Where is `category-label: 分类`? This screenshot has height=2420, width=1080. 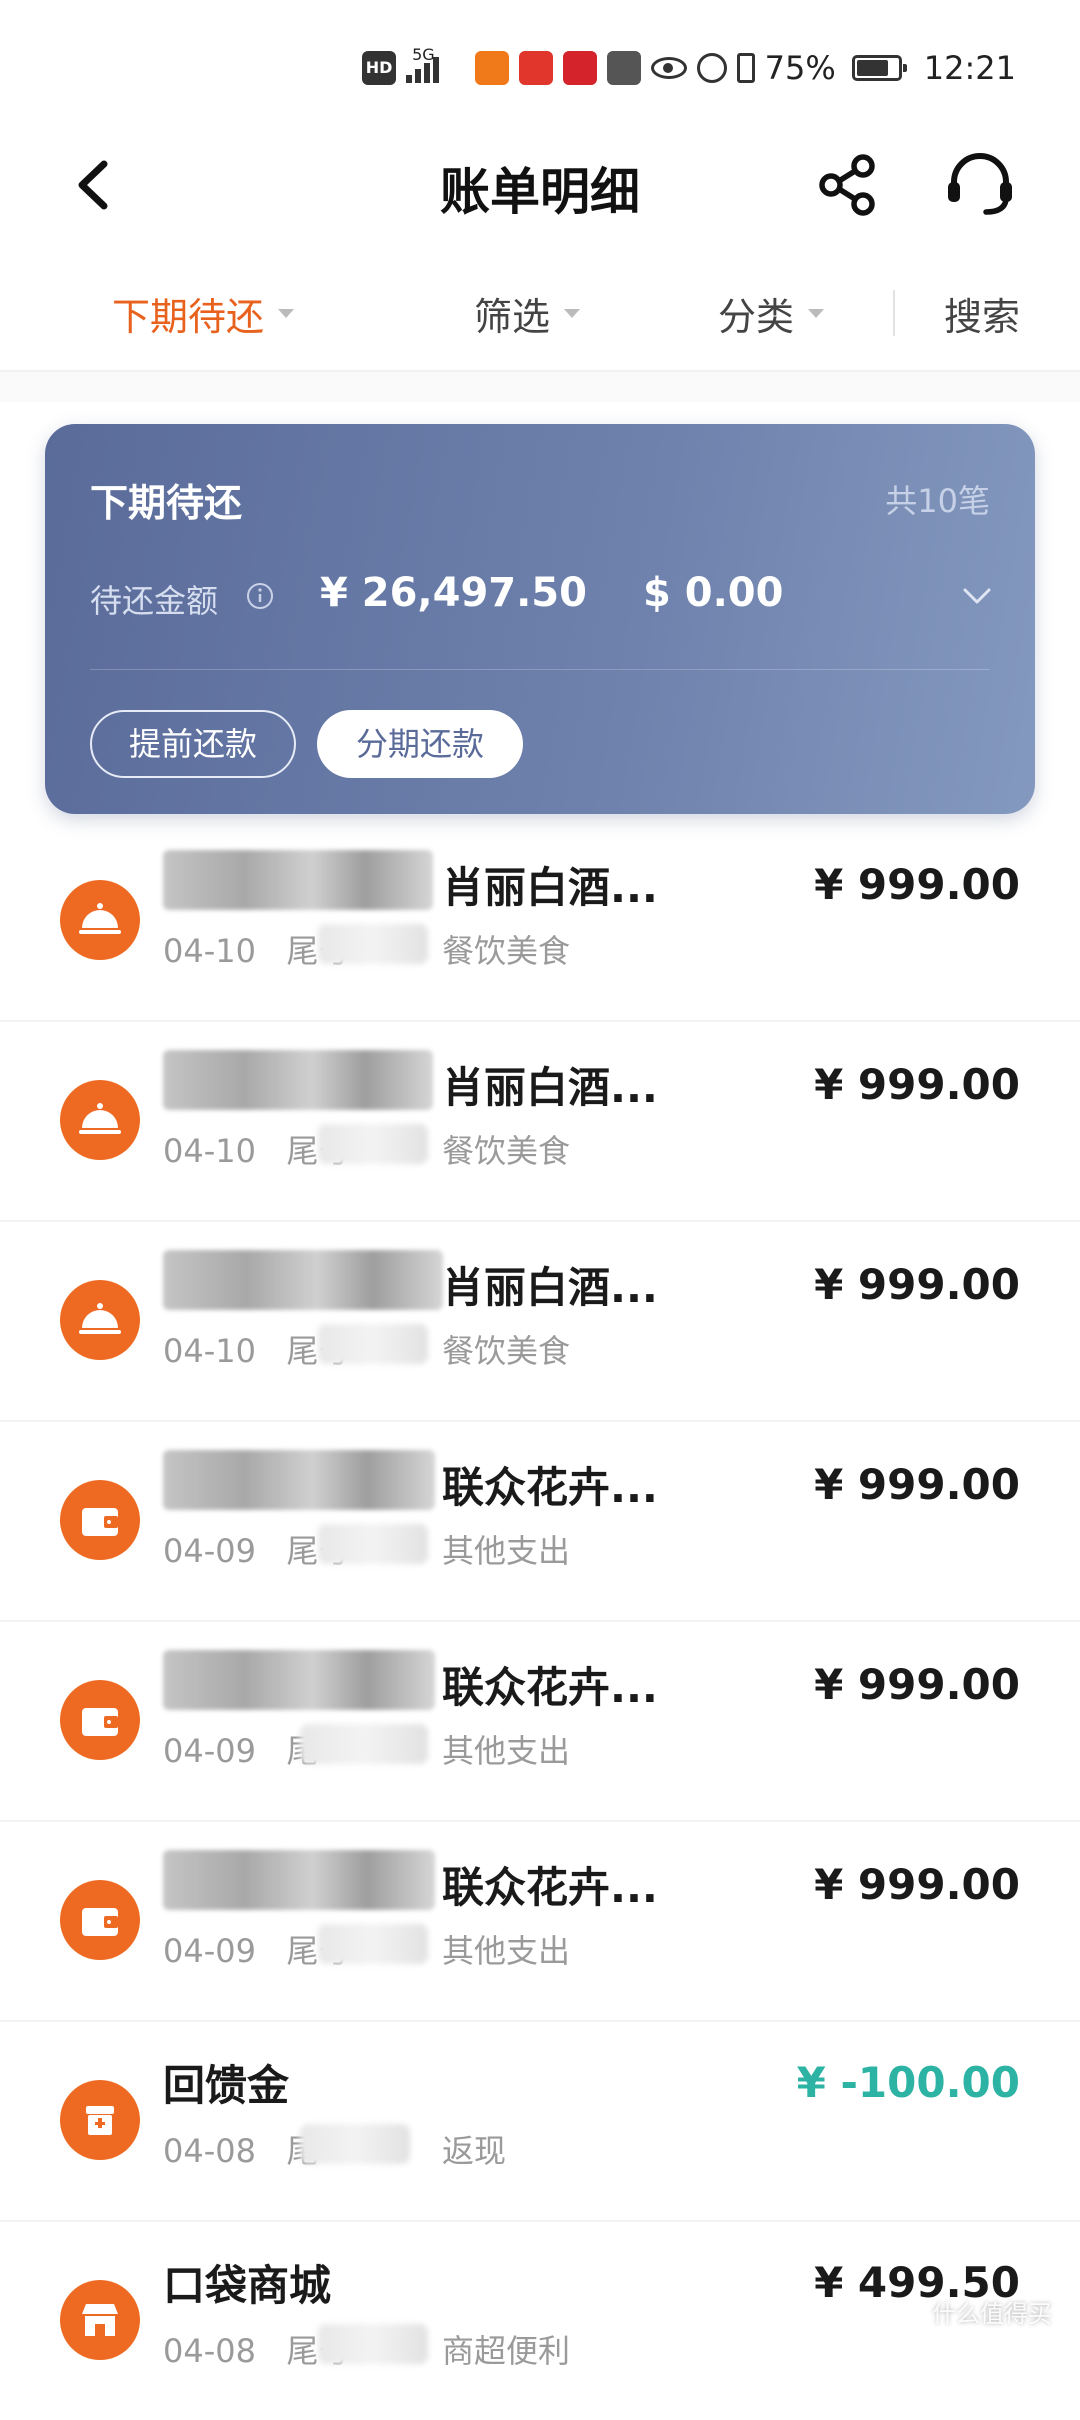 category-label: 分类 is located at coordinates (756, 317).